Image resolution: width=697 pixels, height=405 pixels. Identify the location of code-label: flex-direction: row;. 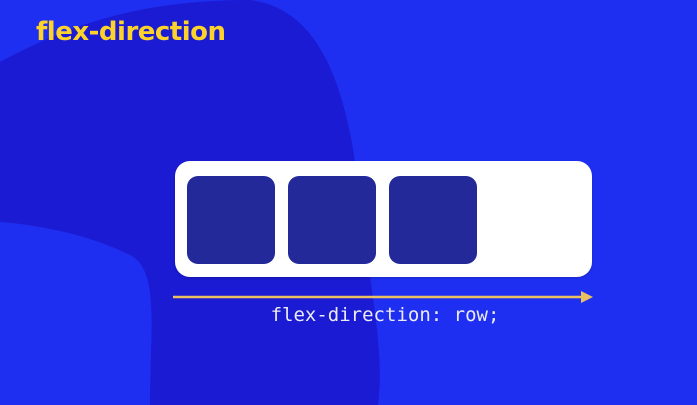
(385, 315).